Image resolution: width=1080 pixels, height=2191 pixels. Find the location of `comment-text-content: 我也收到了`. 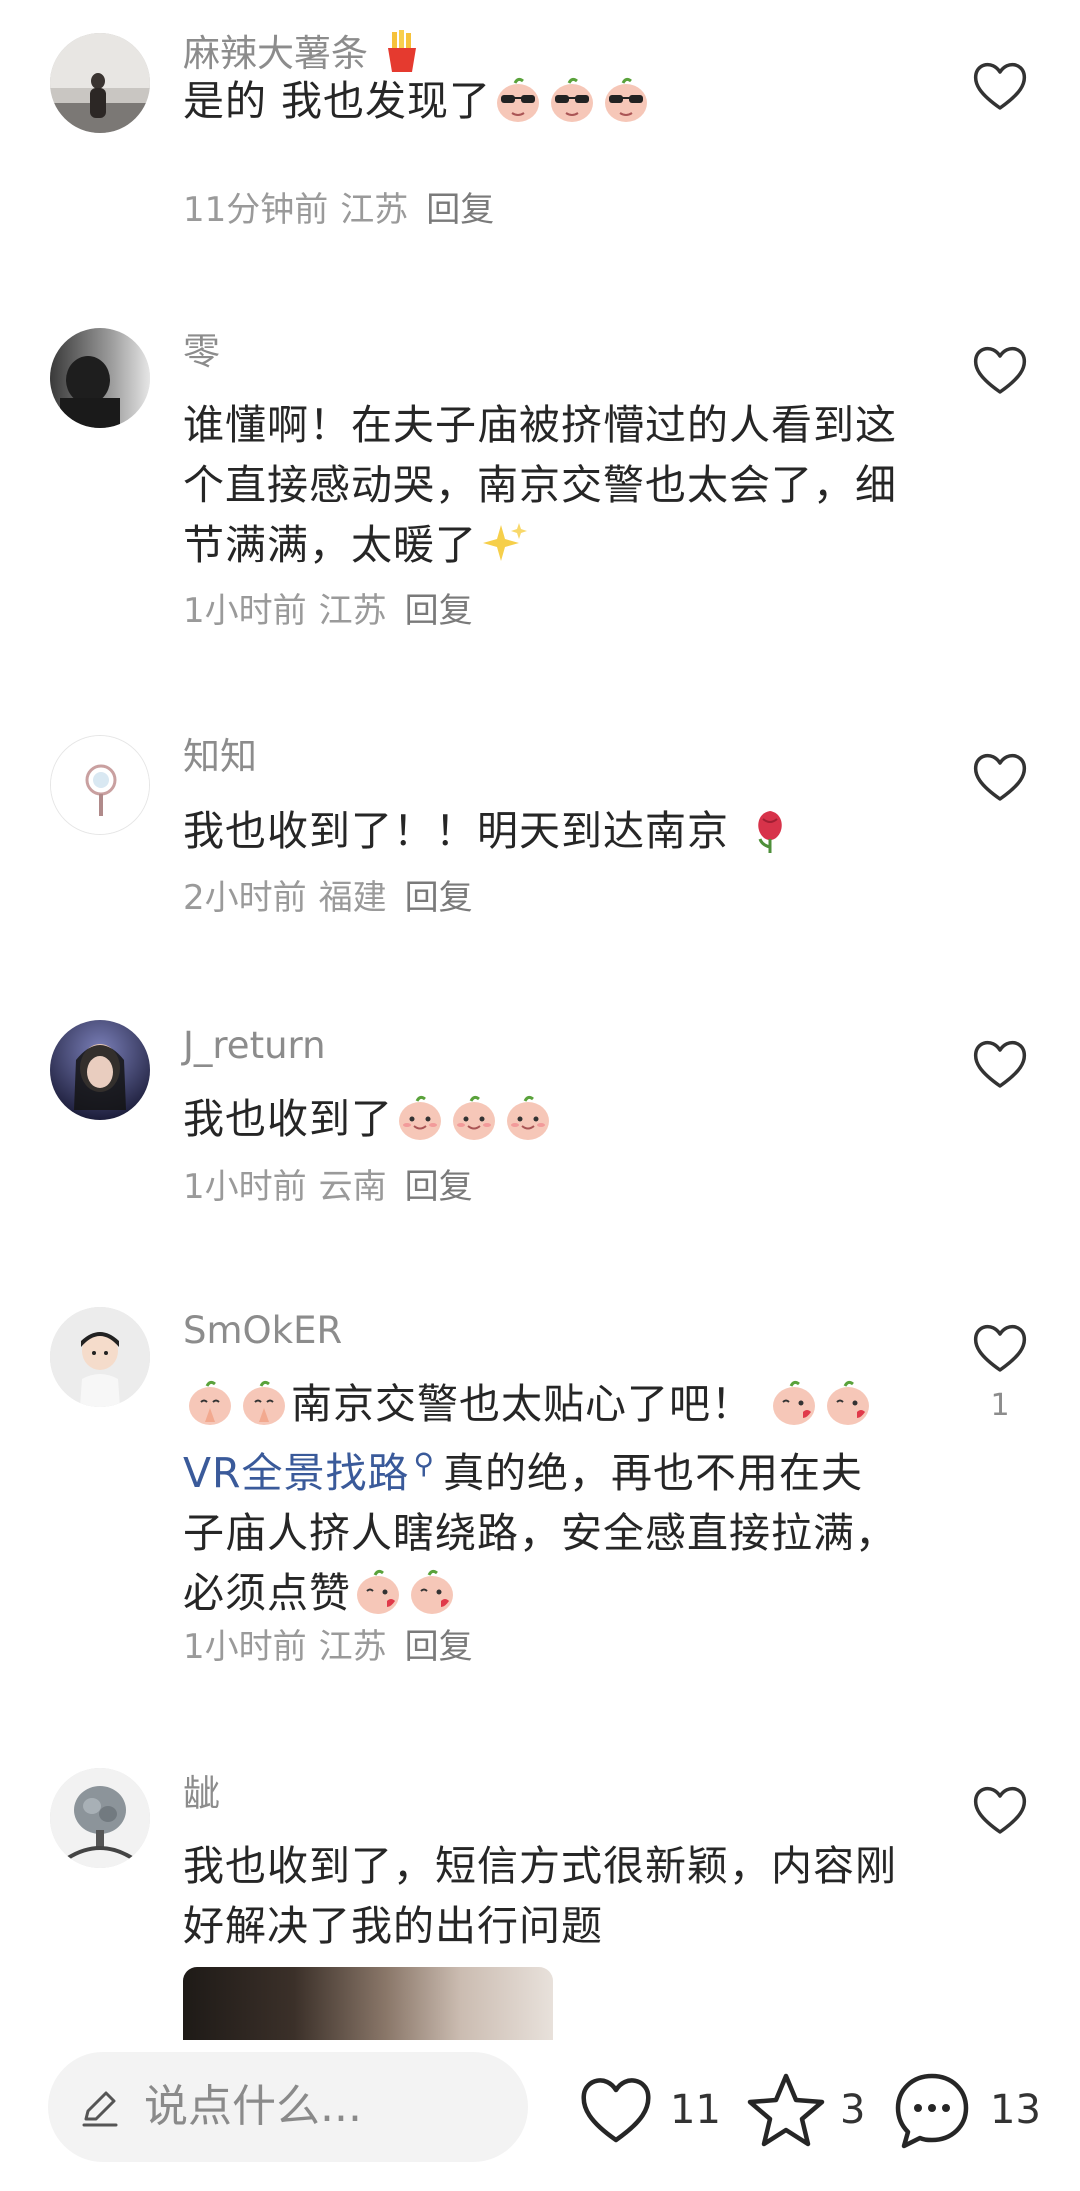

comment-text-content: 我也收到了 is located at coordinates (288, 1119).